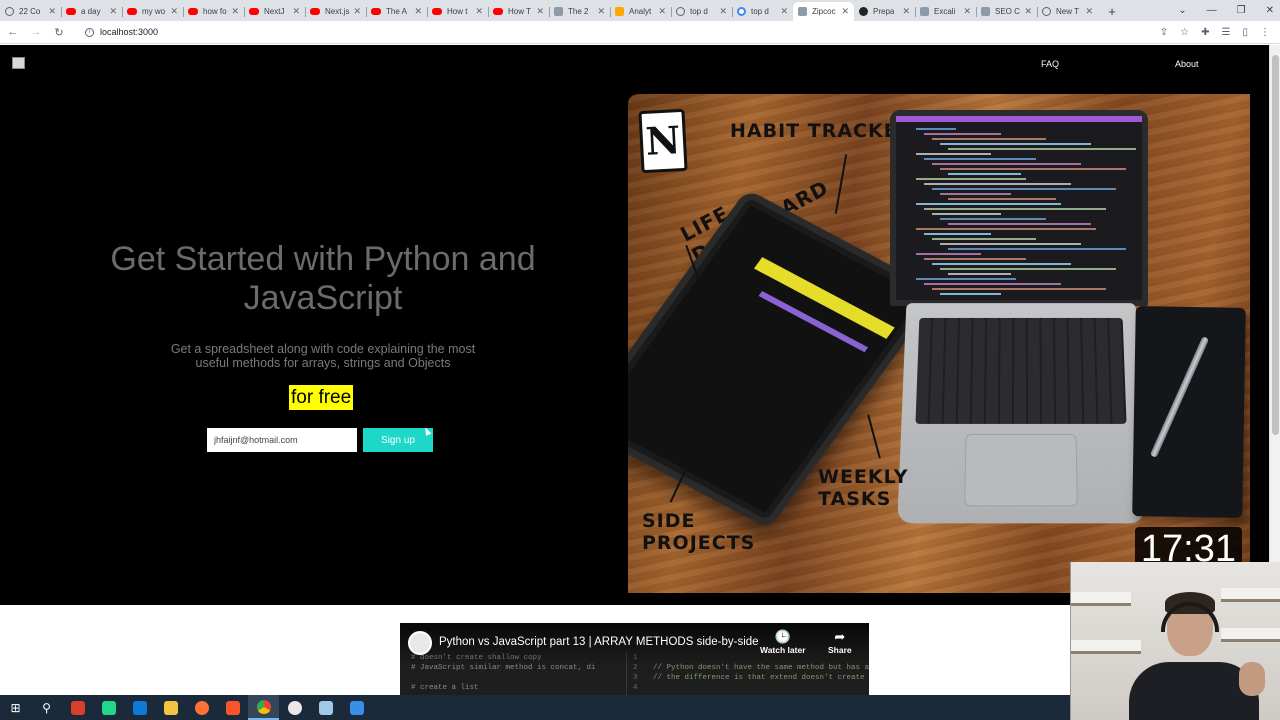 The image size is (1280, 720). I want to click on restore-icon: ❐, so click(1241, 10).